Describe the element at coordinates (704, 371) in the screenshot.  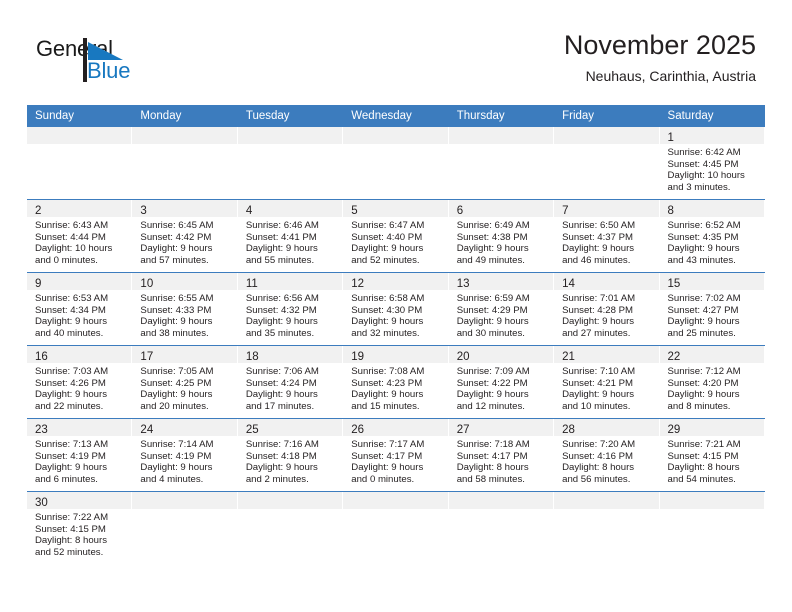
I see `day-detail-line: Sunrise: 7:12 AM` at that location.